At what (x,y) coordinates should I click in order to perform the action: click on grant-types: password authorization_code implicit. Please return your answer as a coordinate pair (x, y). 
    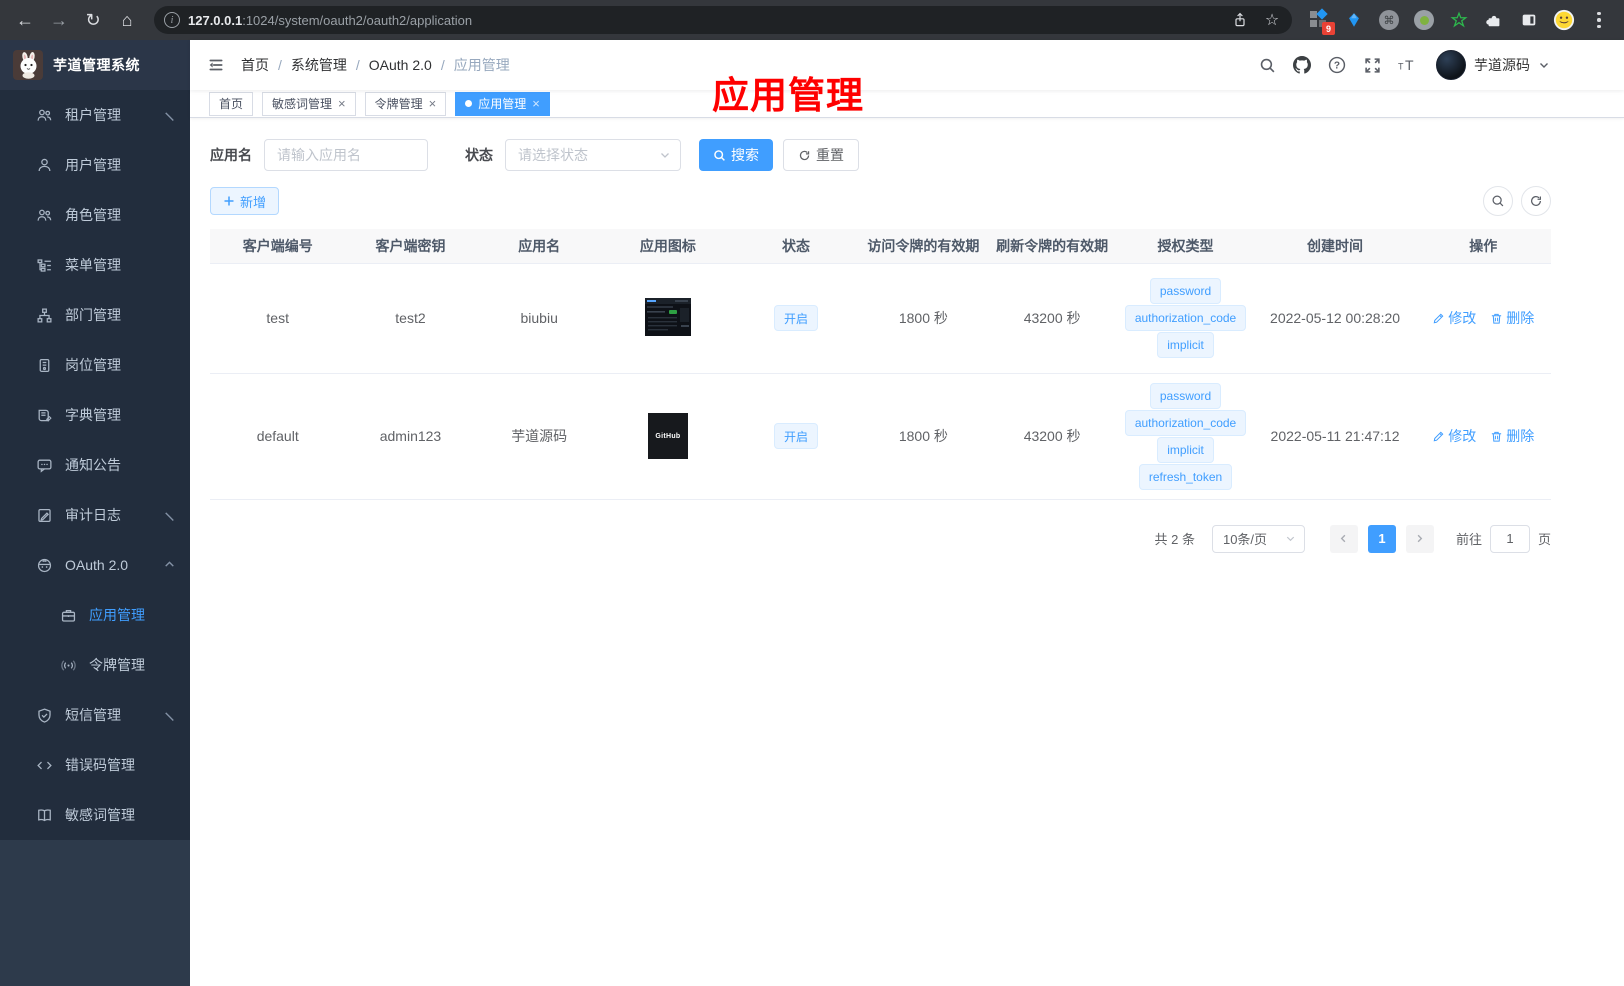
    Looking at the image, I should click on (1185, 318).